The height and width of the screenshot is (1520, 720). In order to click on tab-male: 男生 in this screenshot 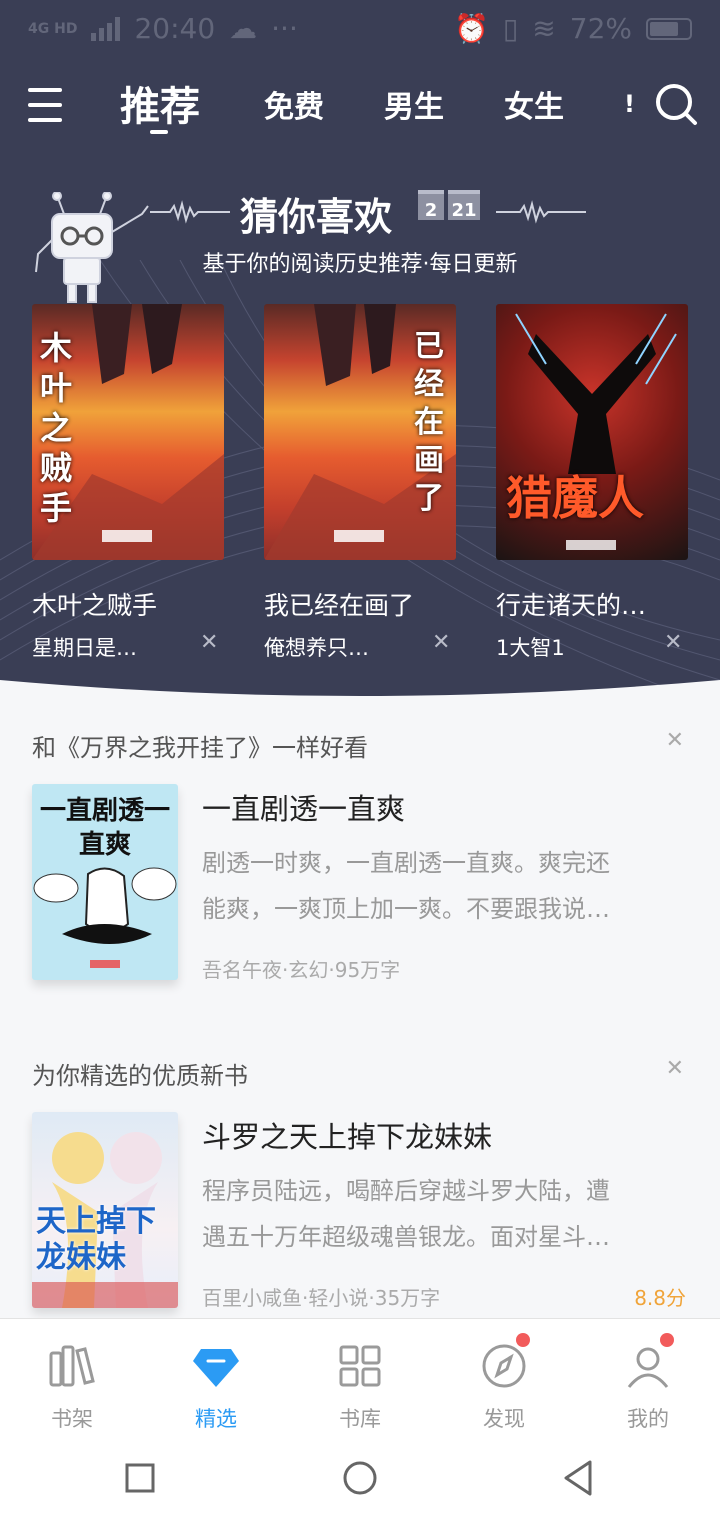, I will do `click(414, 104)`.